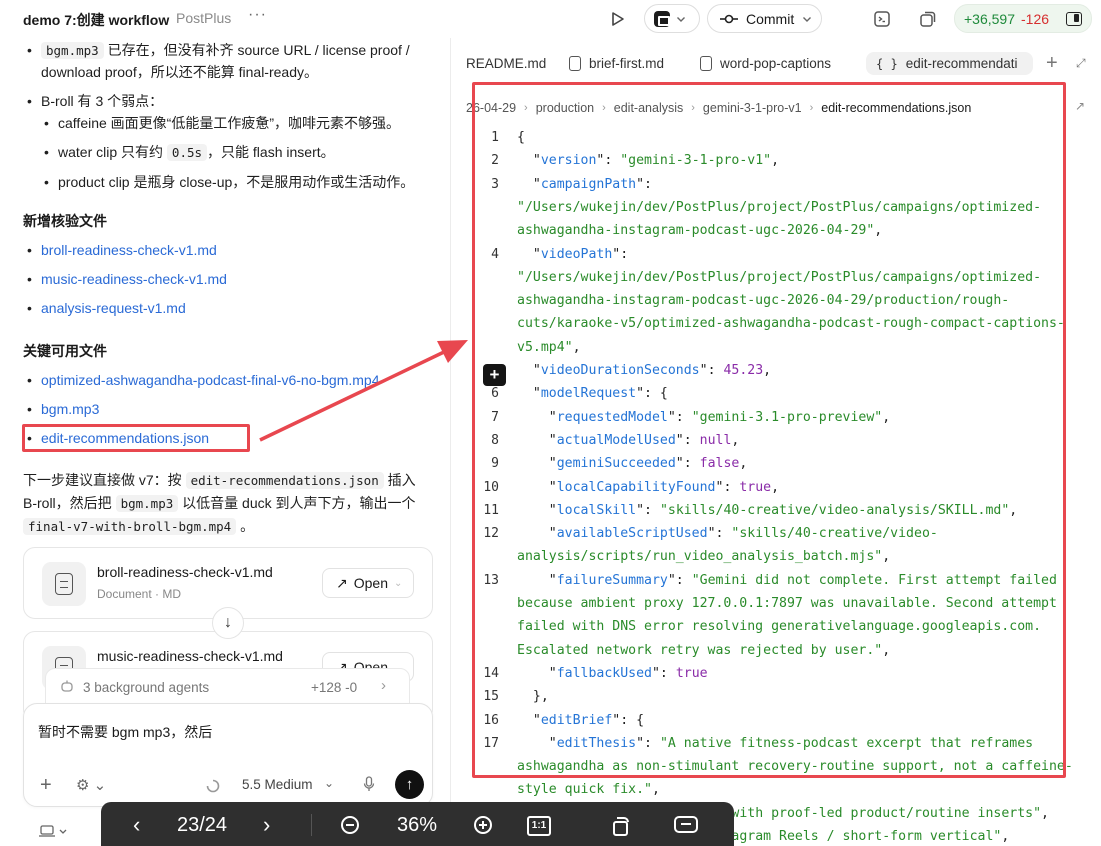  Describe the element at coordinates (351, 826) in the screenshot. I see `zoom-out-icon` at that location.